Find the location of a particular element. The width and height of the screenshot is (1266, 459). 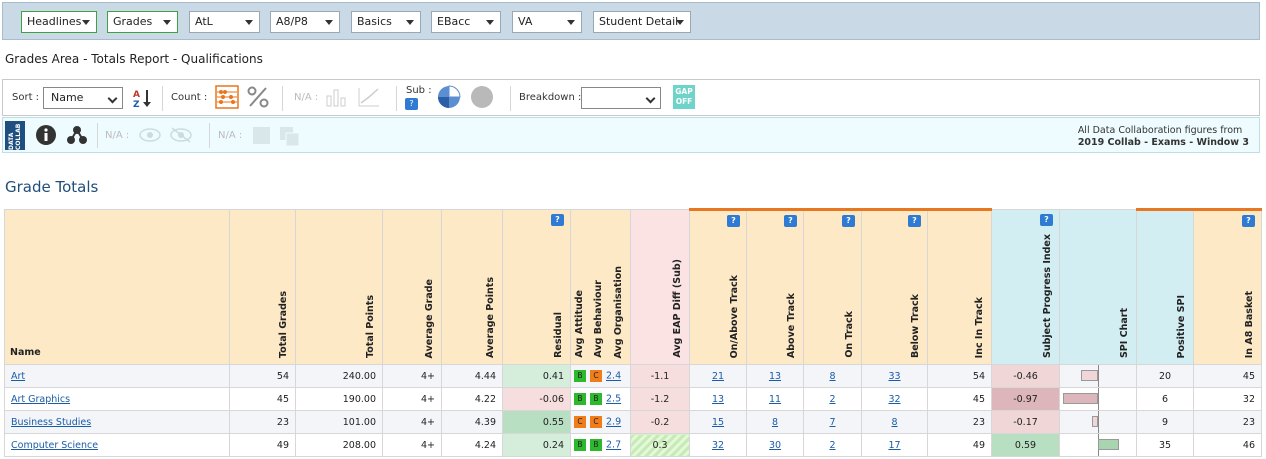

below-cell: 8 is located at coordinates (894, 422).